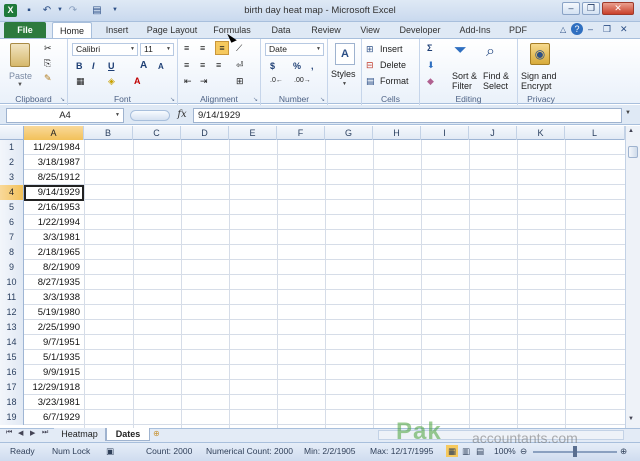  What do you see at coordinates (12, 342) in the screenshot?
I see `row-header: 14` at bounding box center [12, 342].